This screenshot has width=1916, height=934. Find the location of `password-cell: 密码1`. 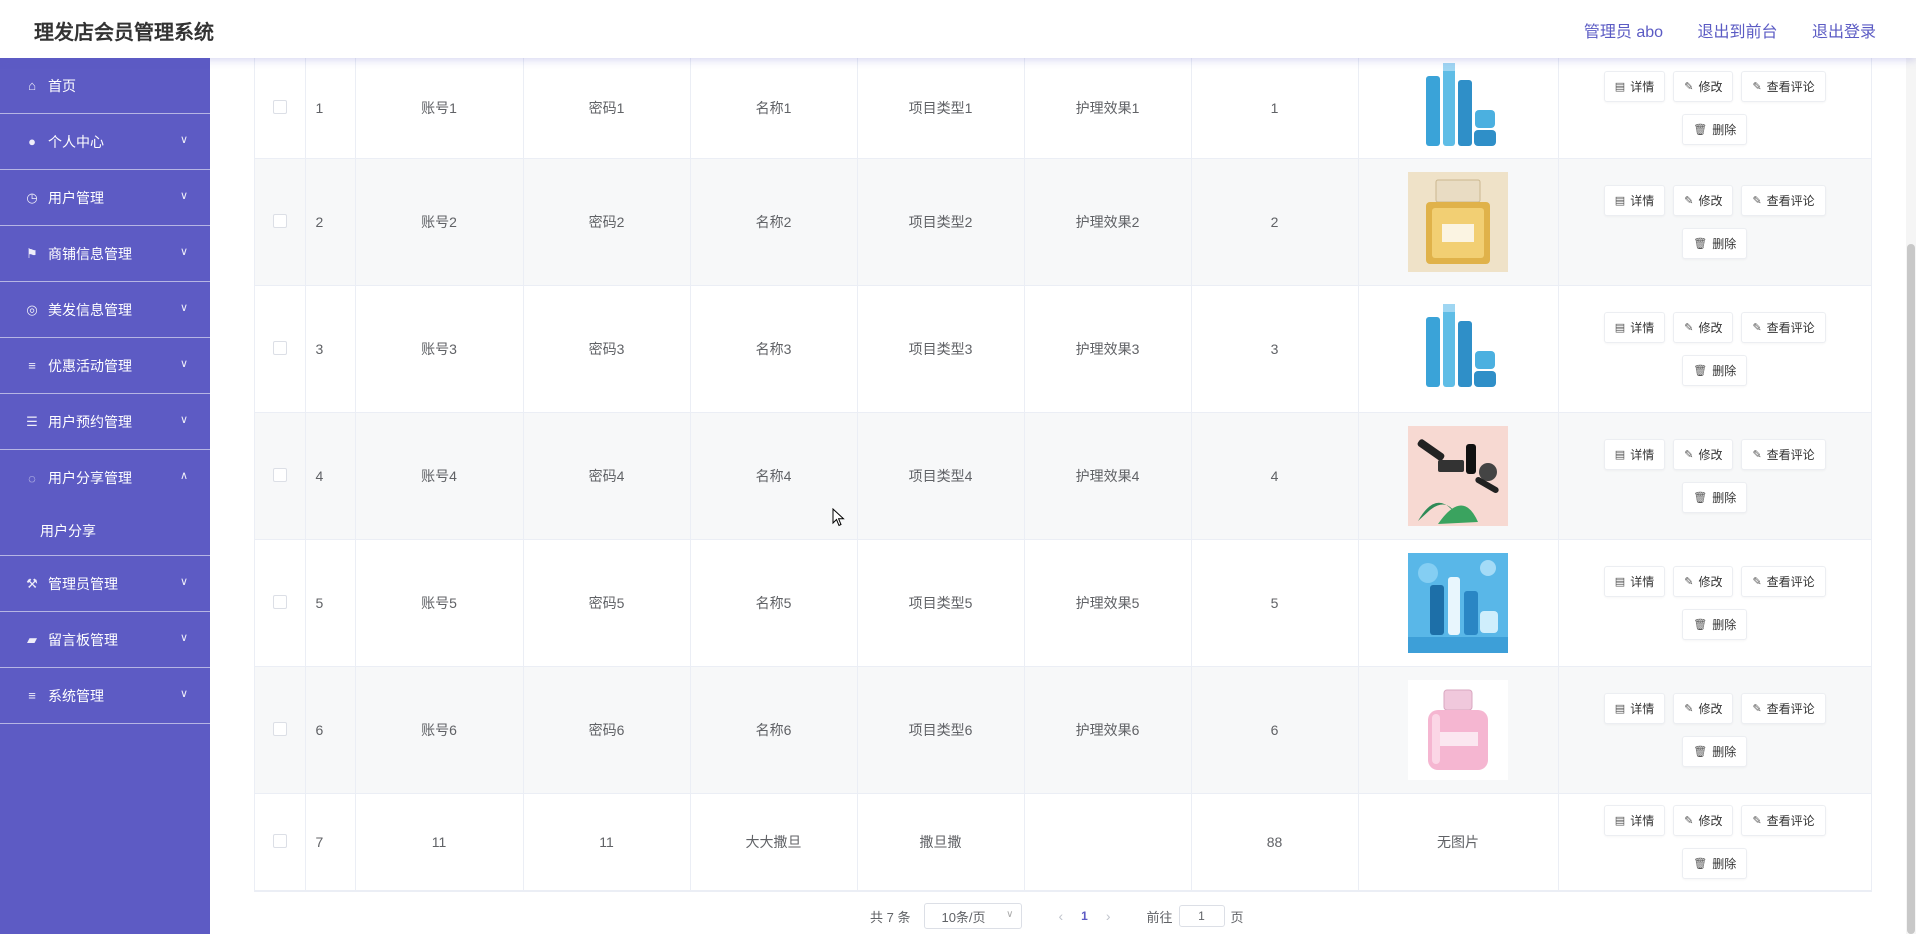

password-cell: 密码1 is located at coordinates (607, 108).